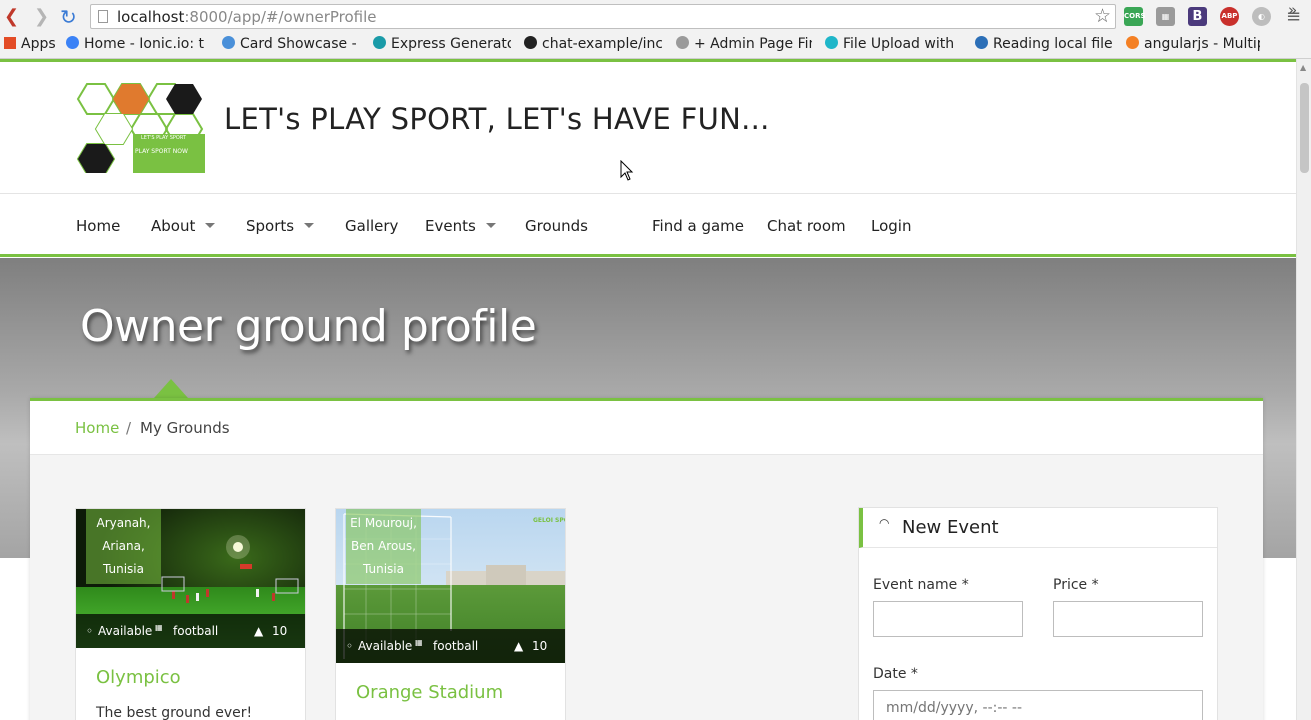 The height and width of the screenshot is (720, 1311). I want to click on people-icon: ▲, so click(519, 646).